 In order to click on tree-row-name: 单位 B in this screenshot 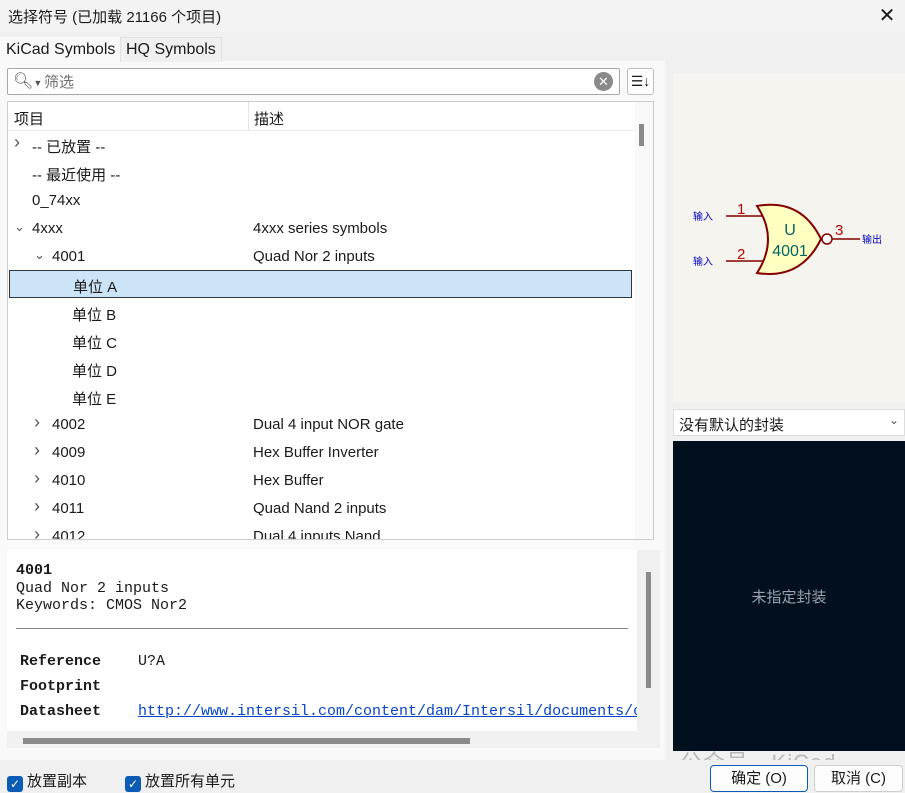, I will do `click(94, 315)`.